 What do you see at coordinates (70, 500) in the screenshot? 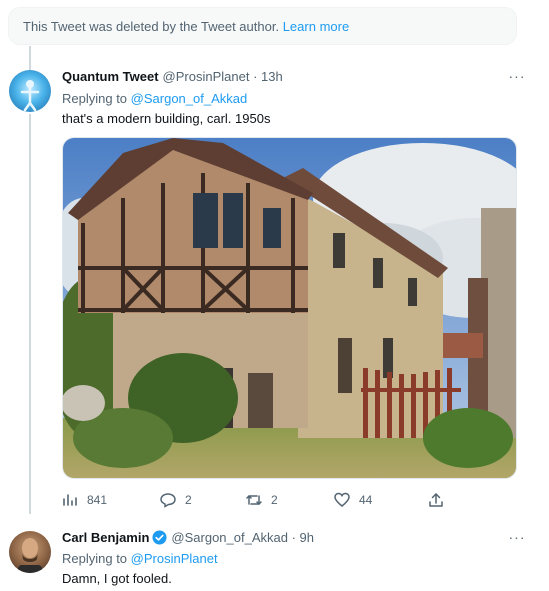
I see `views-chart-icon` at bounding box center [70, 500].